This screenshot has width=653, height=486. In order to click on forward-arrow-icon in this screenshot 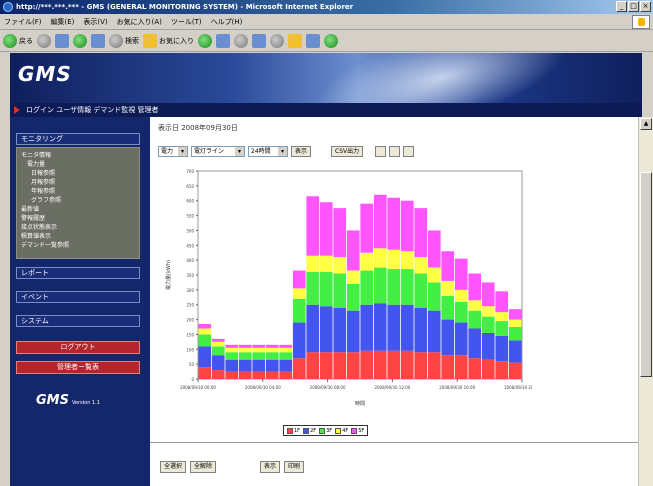, I will do `click(44, 40)`.